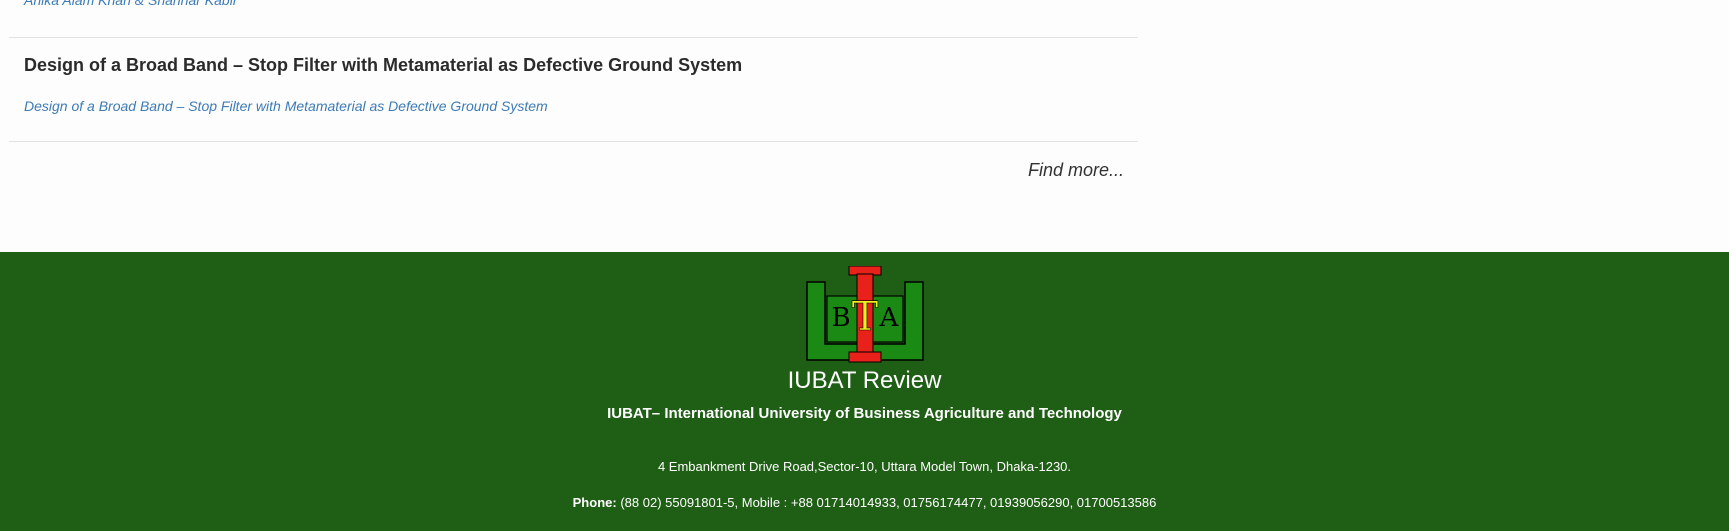 This screenshot has width=1729, height=531. I want to click on logo-letter-t: T, so click(865, 317).